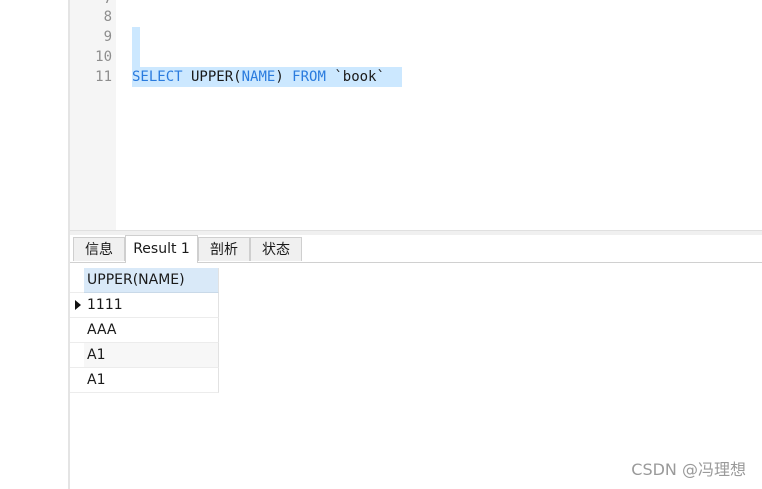  I want to click on line-number: 10, so click(103, 57).